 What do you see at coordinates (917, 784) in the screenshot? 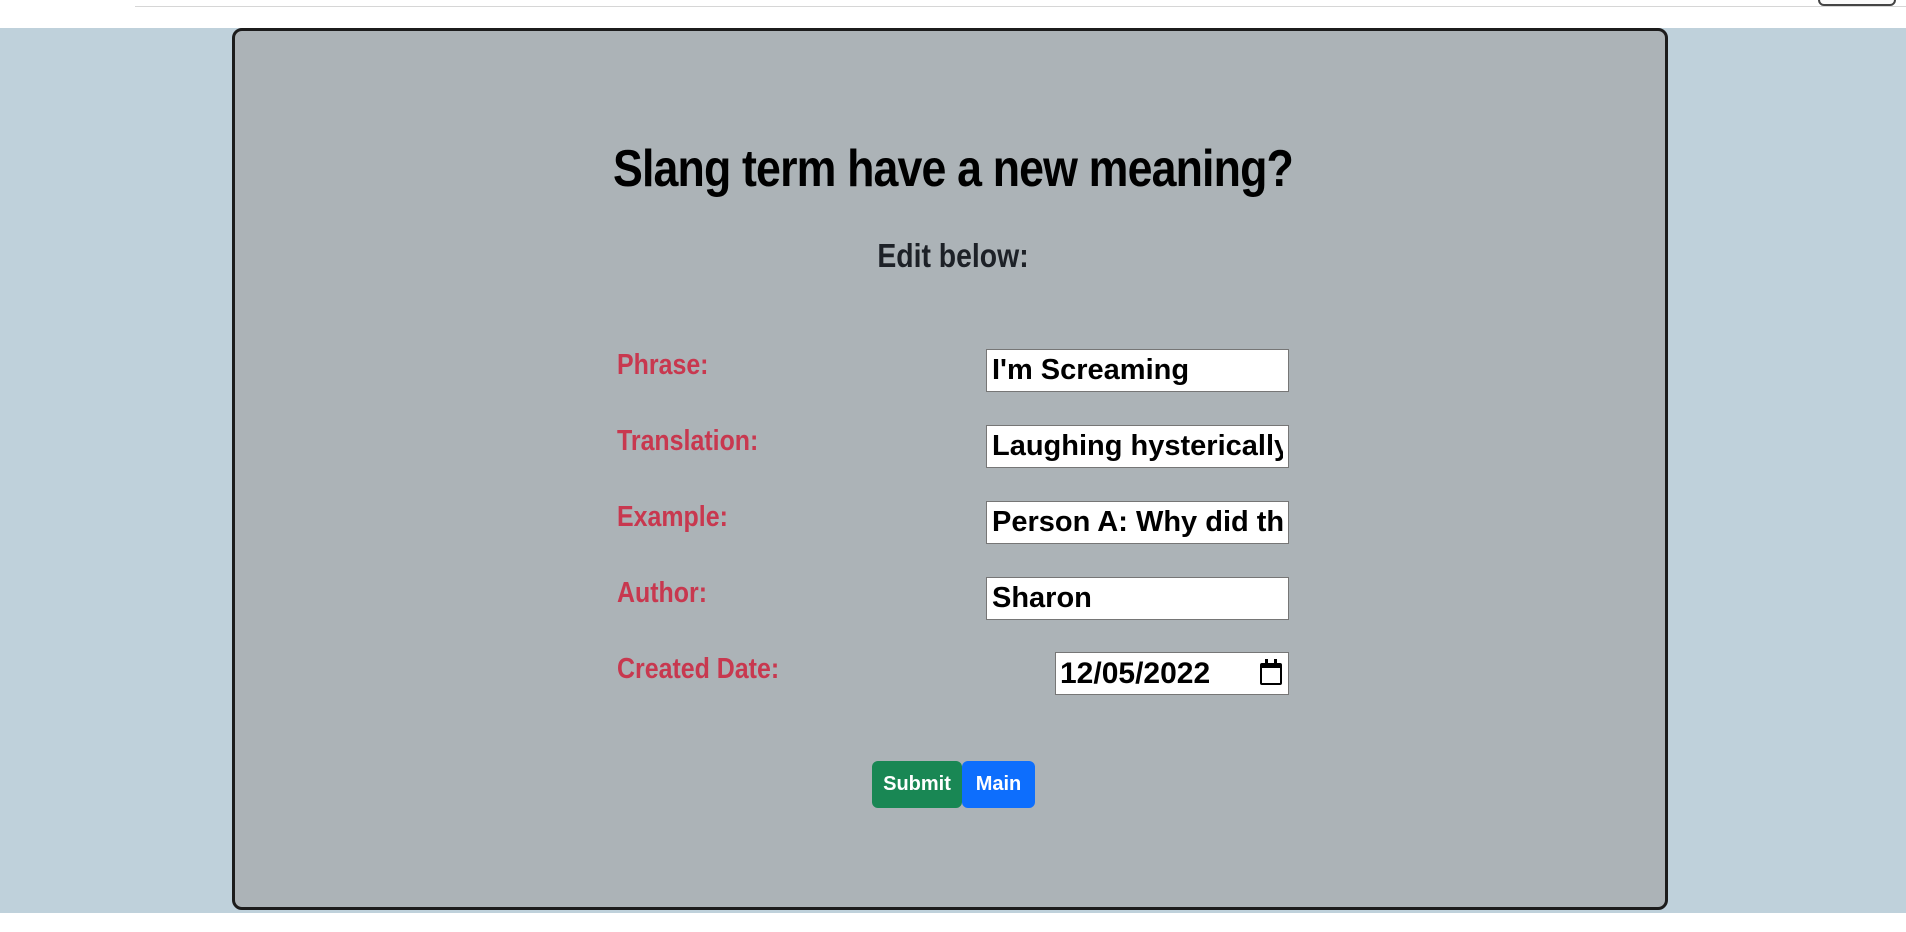
I see `submit-button: Submit` at bounding box center [917, 784].